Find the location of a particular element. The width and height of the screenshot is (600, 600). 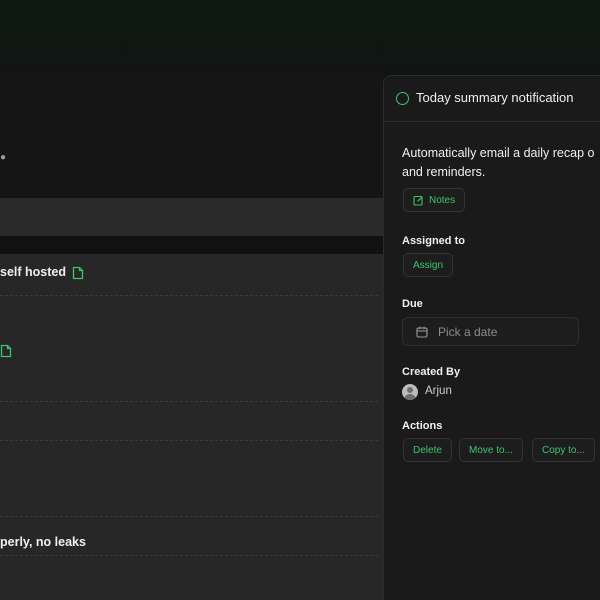

panel-header: Today summary notification is located at coordinates (492, 99).